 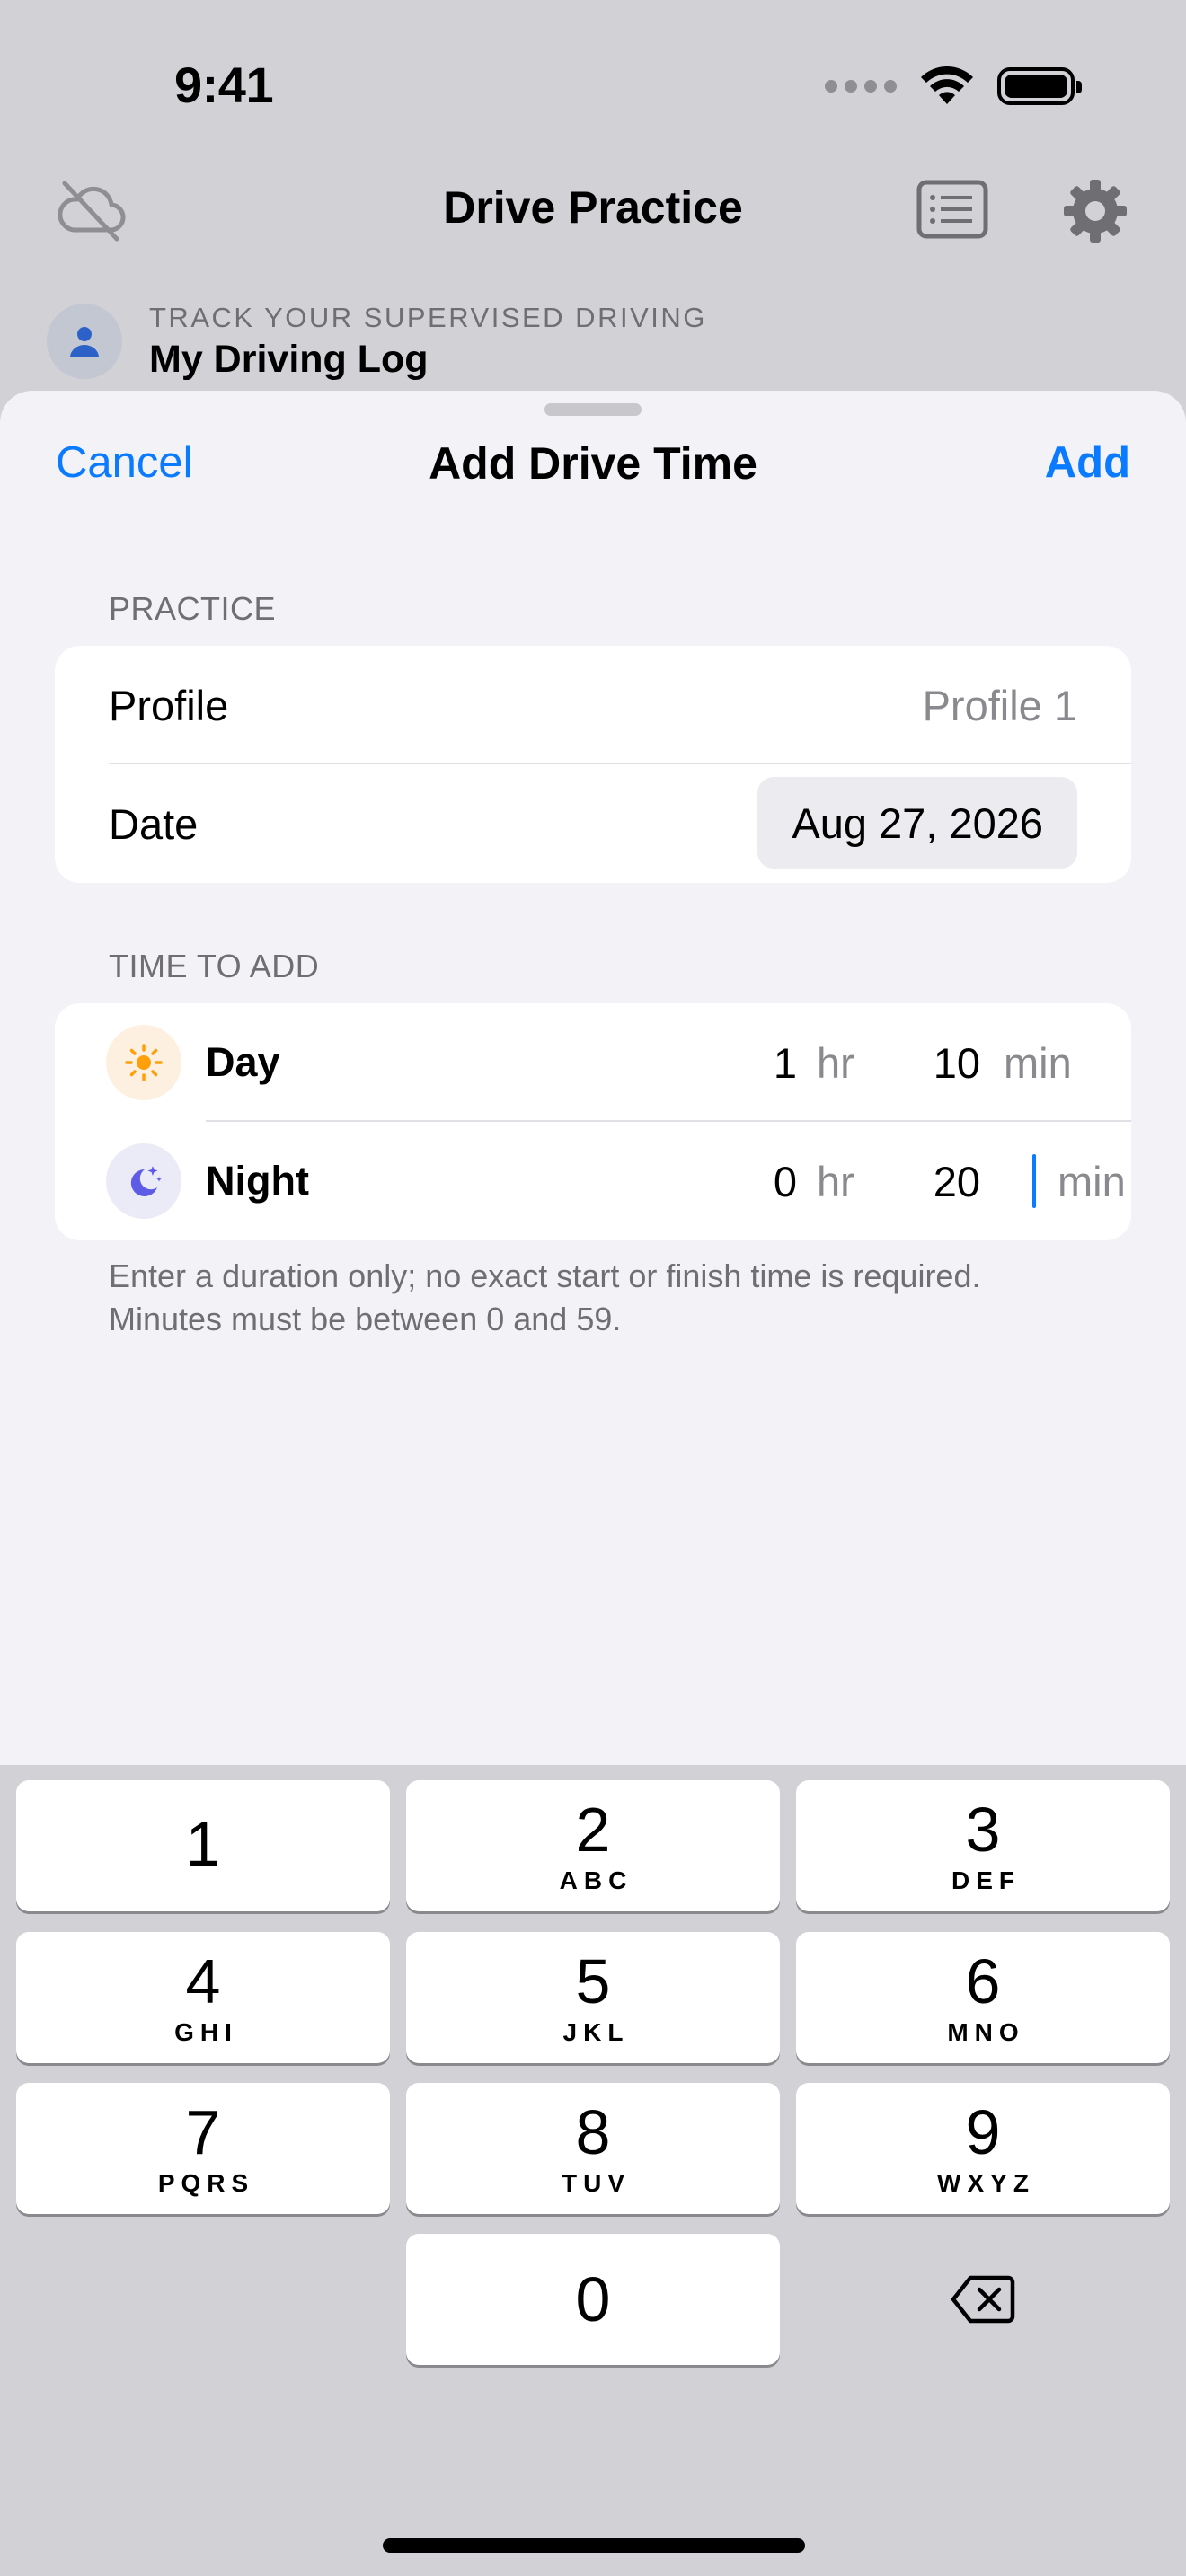 I want to click on key-letters: MNO, so click(x=986, y=2032).